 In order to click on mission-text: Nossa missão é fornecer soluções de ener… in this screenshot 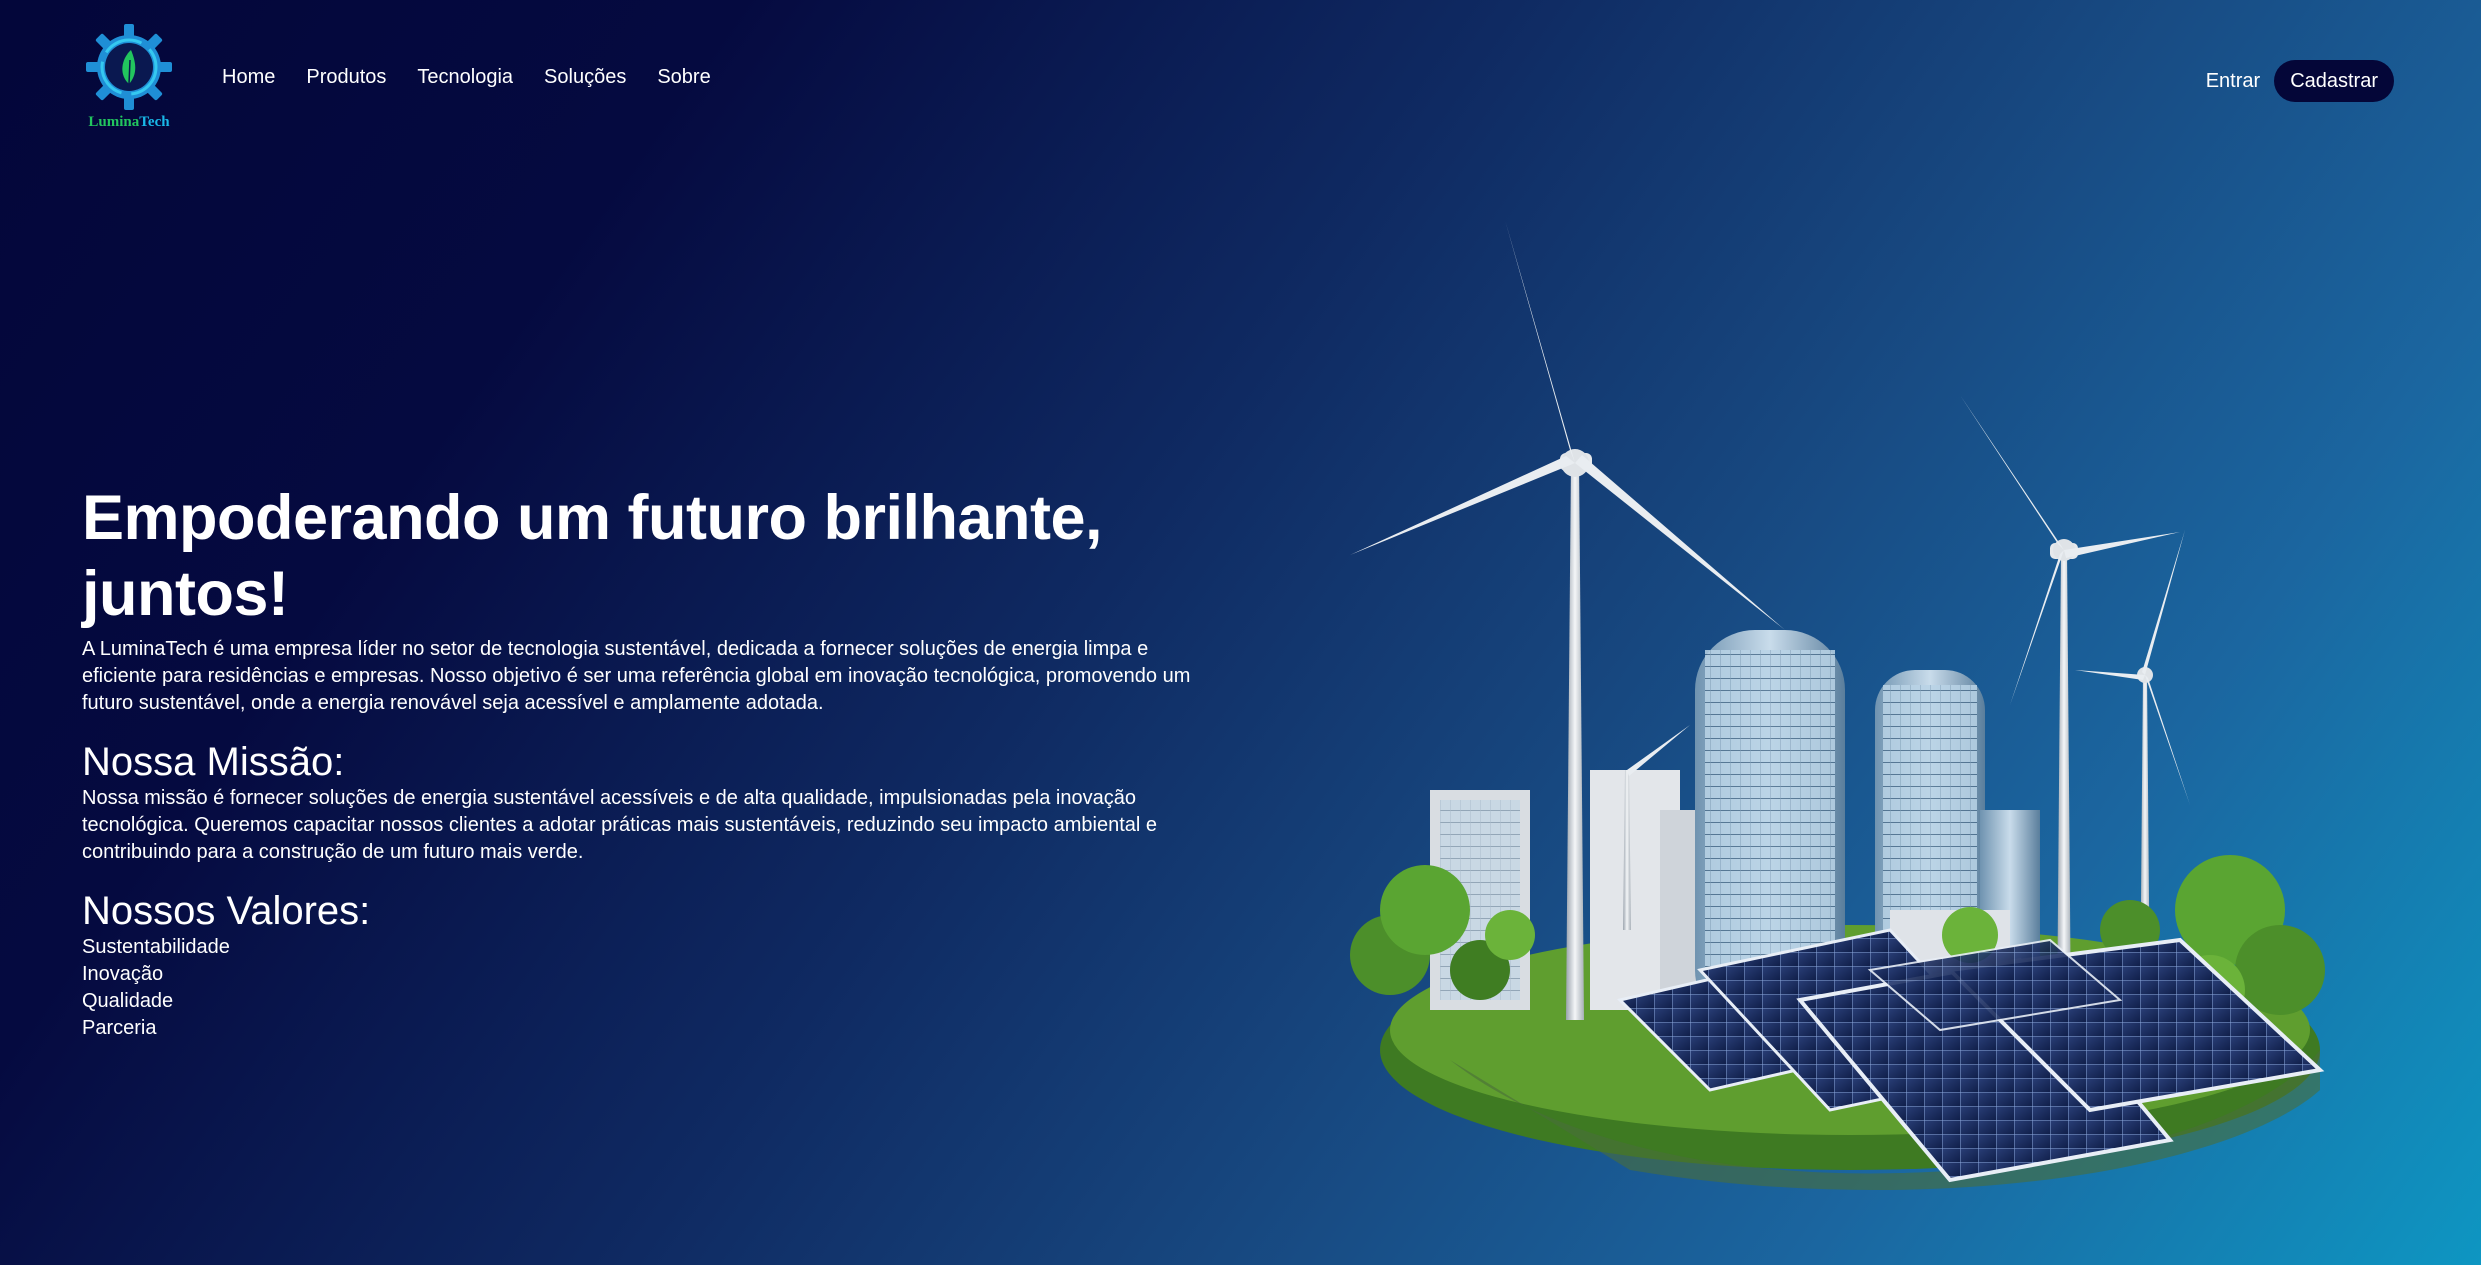, I will do `click(620, 825)`.